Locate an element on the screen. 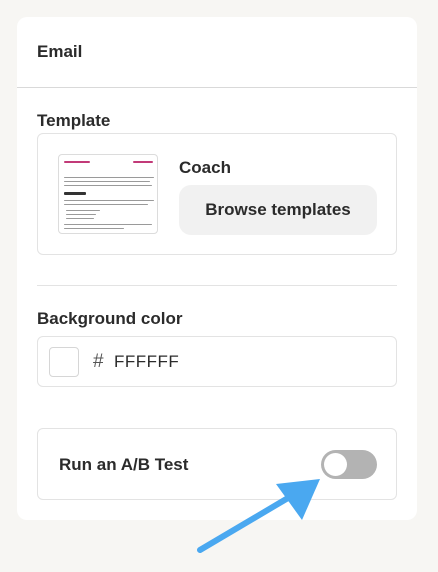  section-divider is located at coordinates (217, 285).